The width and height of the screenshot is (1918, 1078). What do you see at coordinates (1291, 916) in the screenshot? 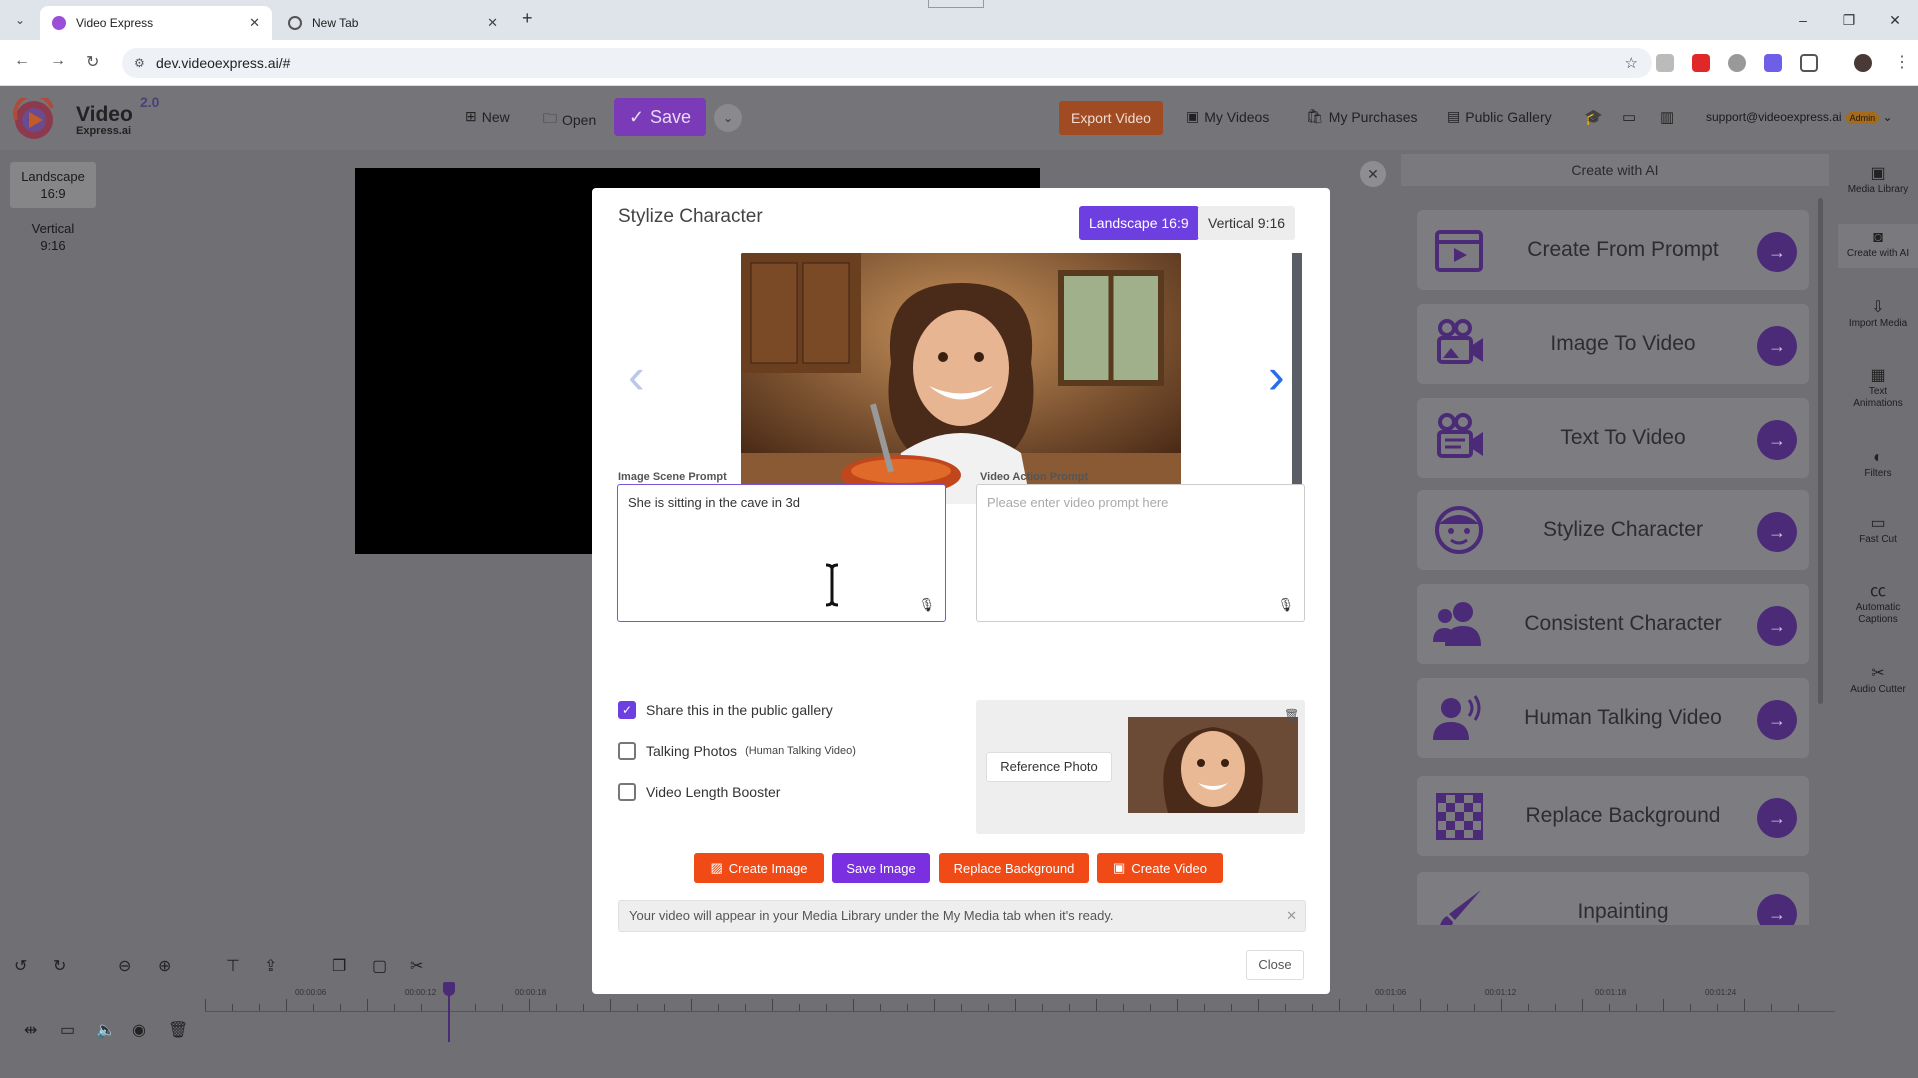
I see `dismiss-notice-icon: ✕` at bounding box center [1291, 916].